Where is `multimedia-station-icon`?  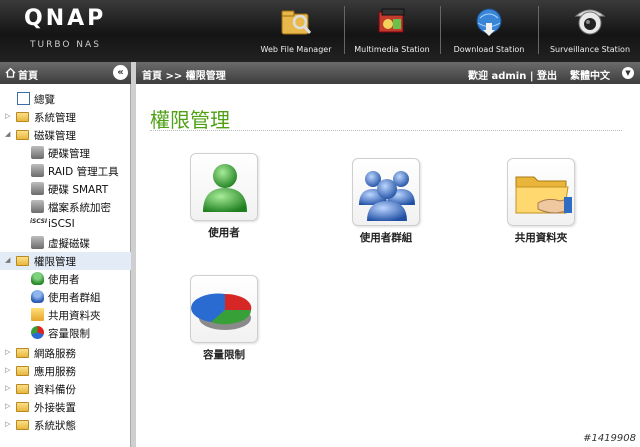 multimedia-station-icon is located at coordinates (391, 20).